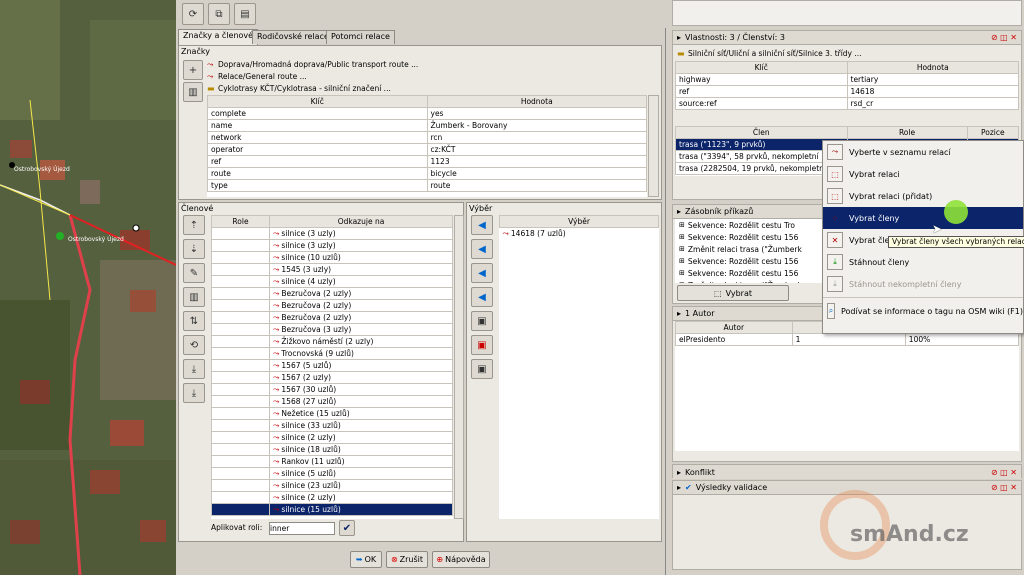 This screenshot has height=575, width=1024. Describe the element at coordinates (361, 413) in the screenshot. I see `member-ref: ⤳ Nežetice (15 uzlů)` at that location.